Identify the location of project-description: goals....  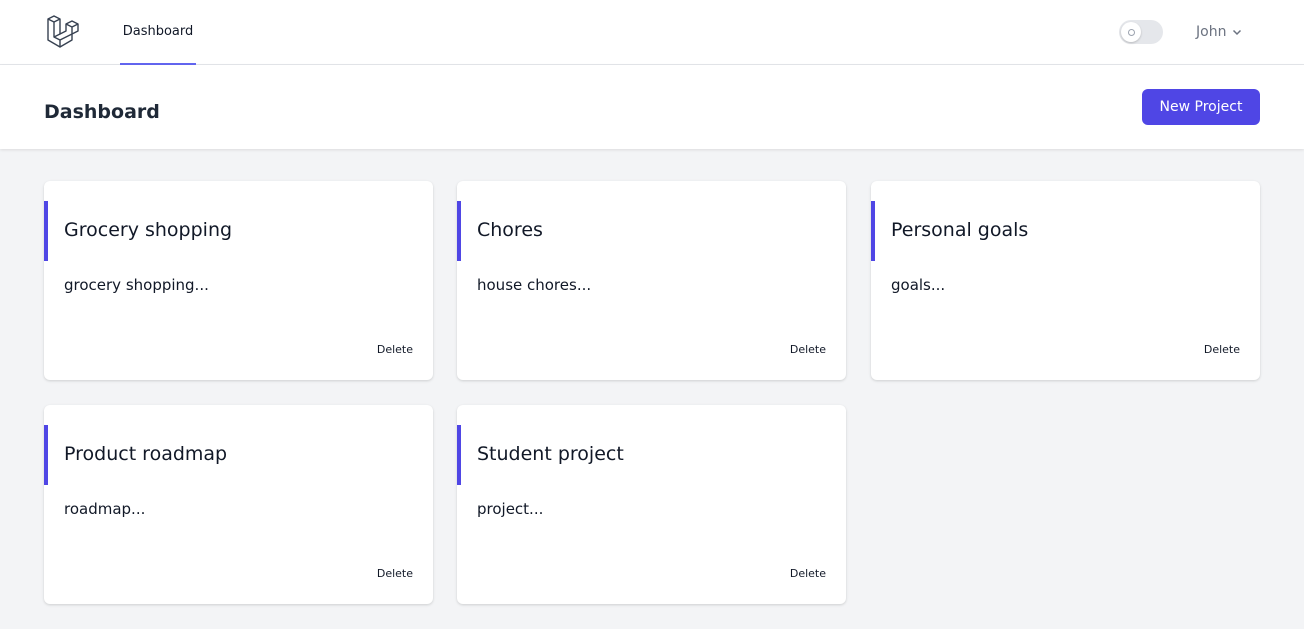
(918, 285).